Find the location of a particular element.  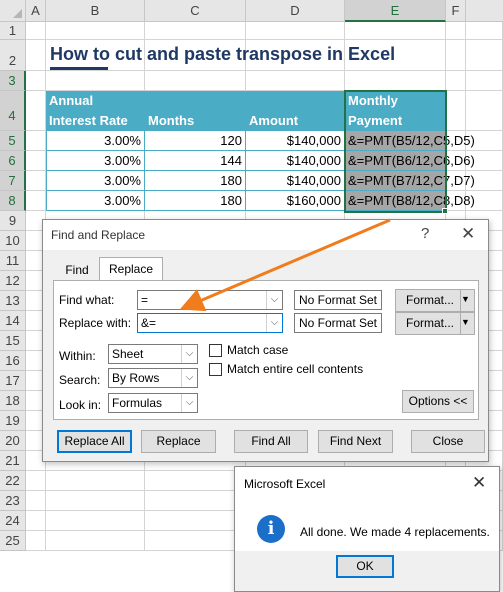

row-header-22: 22 is located at coordinates (13, 481).